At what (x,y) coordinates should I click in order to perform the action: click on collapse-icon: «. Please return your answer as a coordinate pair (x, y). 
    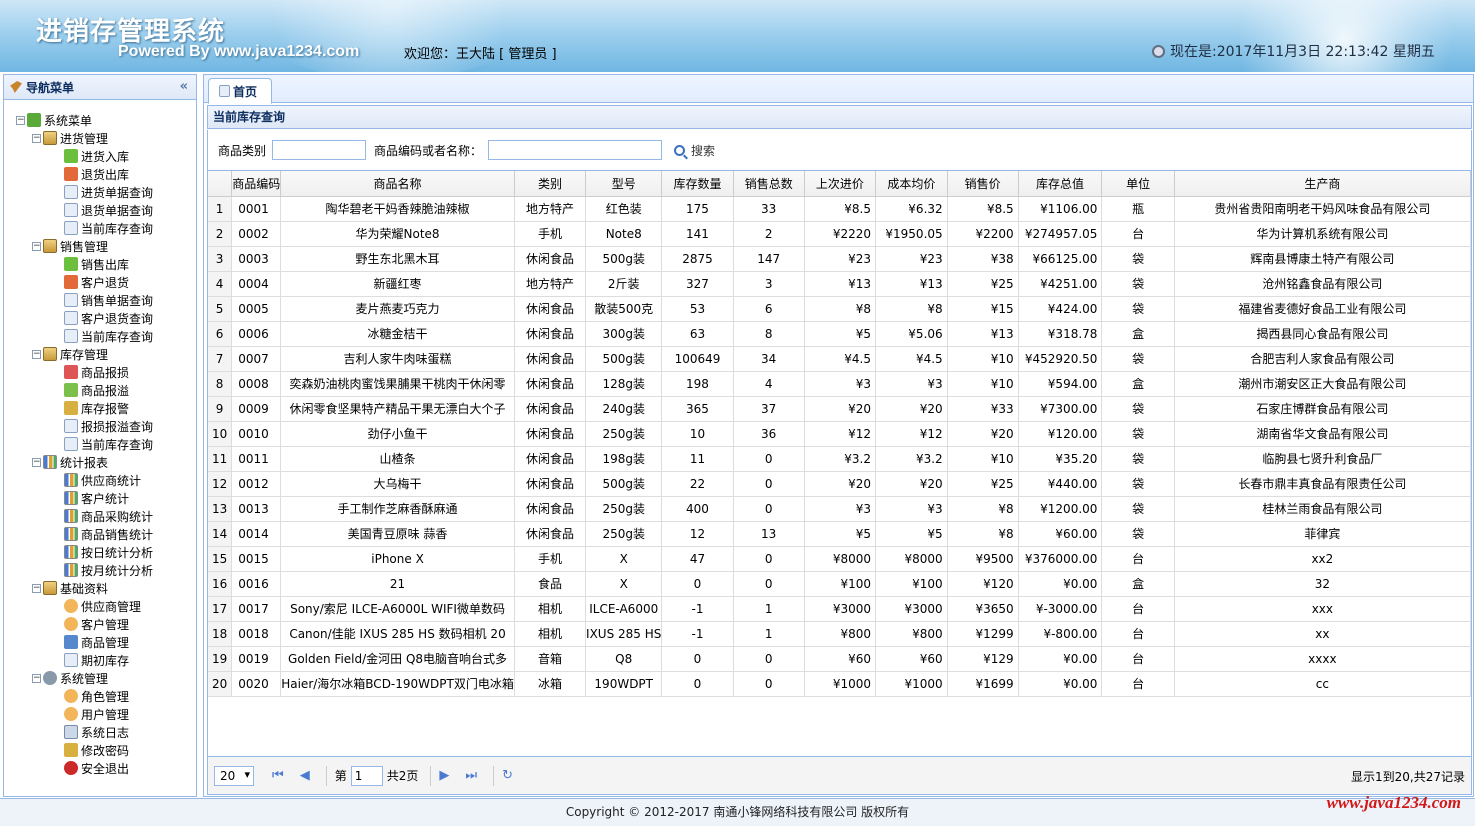
    Looking at the image, I should click on (184, 86).